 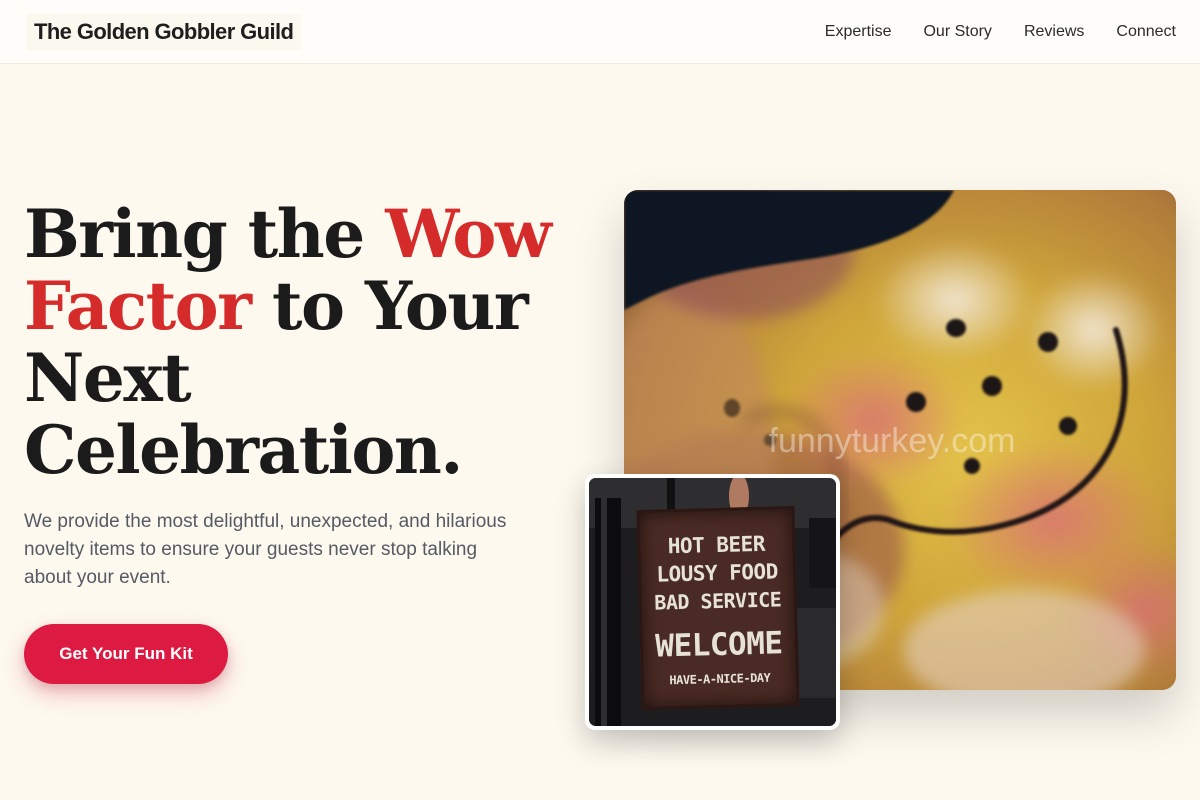 What do you see at coordinates (1054, 32) in the screenshot?
I see `nav-link-reviews: Reviews` at bounding box center [1054, 32].